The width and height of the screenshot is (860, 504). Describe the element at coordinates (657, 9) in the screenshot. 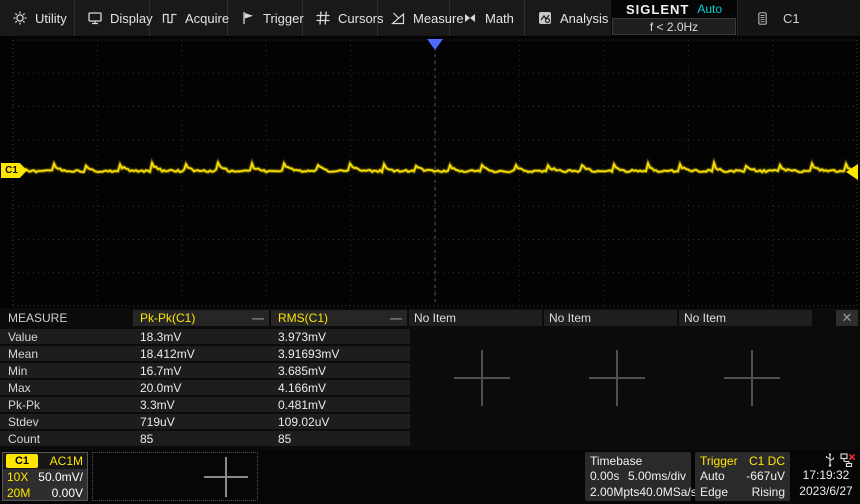

I see `siglent-logo: SIGLENT` at that location.